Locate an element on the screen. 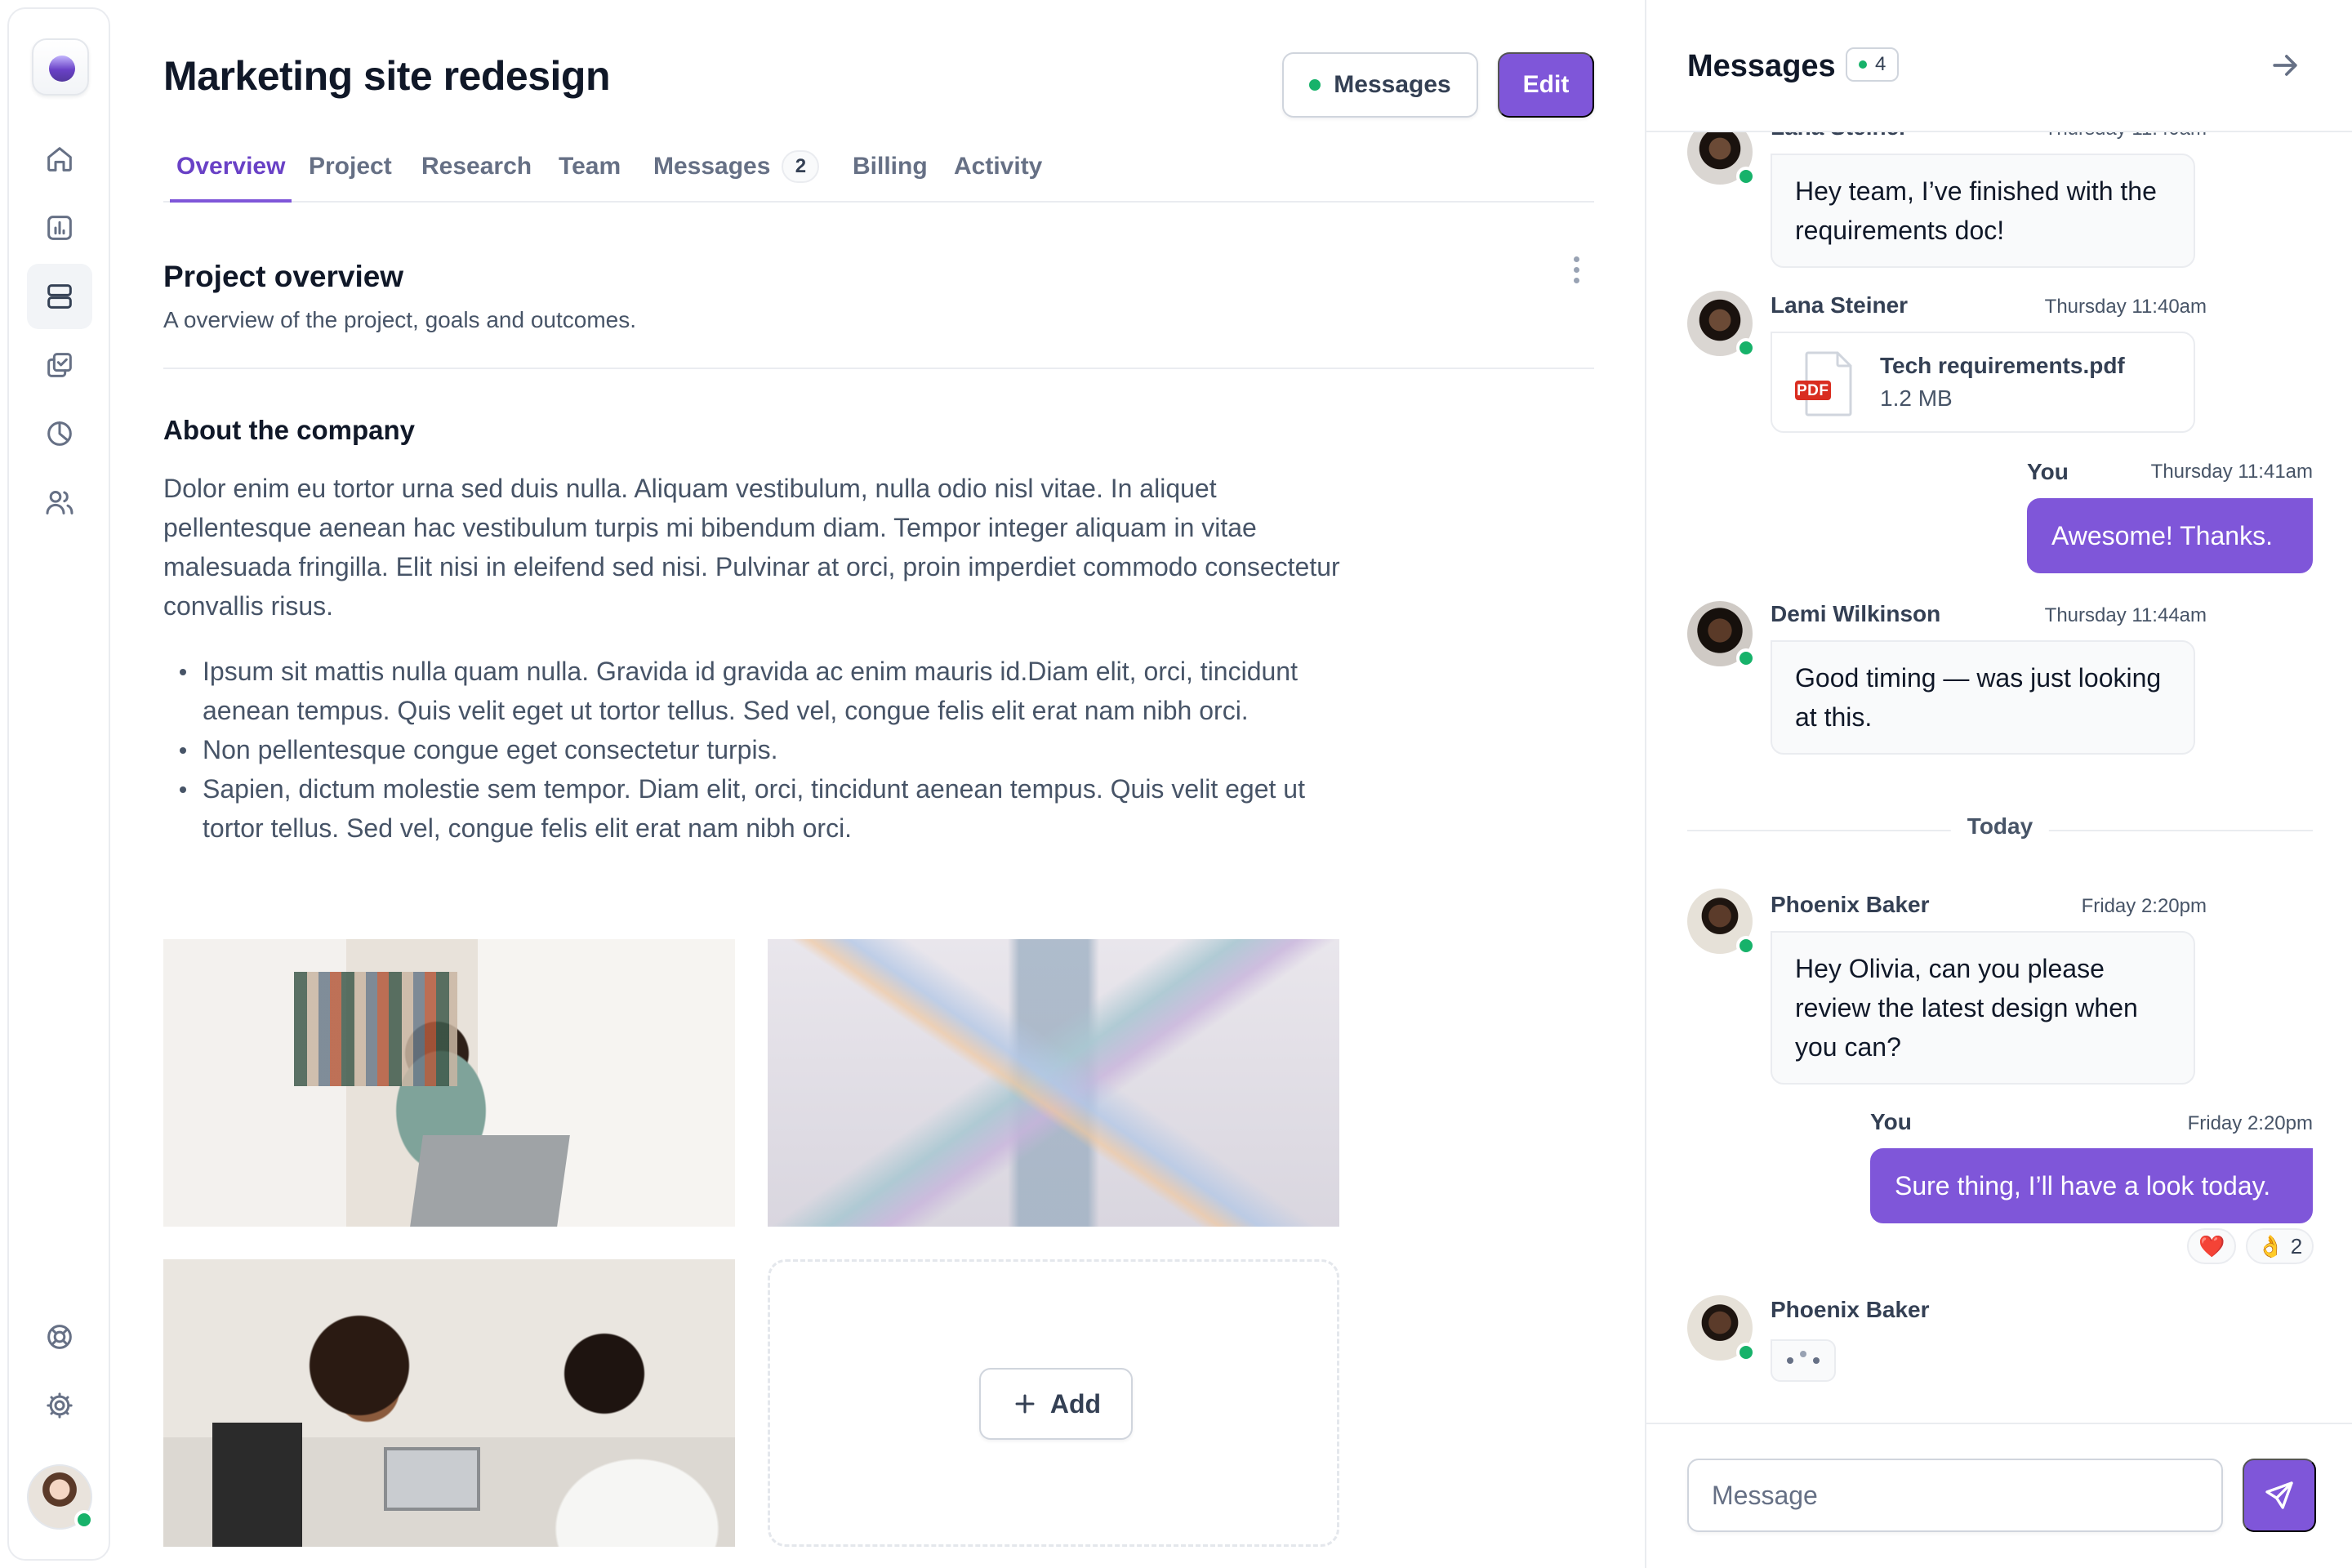 Image resolution: width=2352 pixels, height=1568 pixels. close-panel-arrow-icon is located at coordinates (2285, 65).